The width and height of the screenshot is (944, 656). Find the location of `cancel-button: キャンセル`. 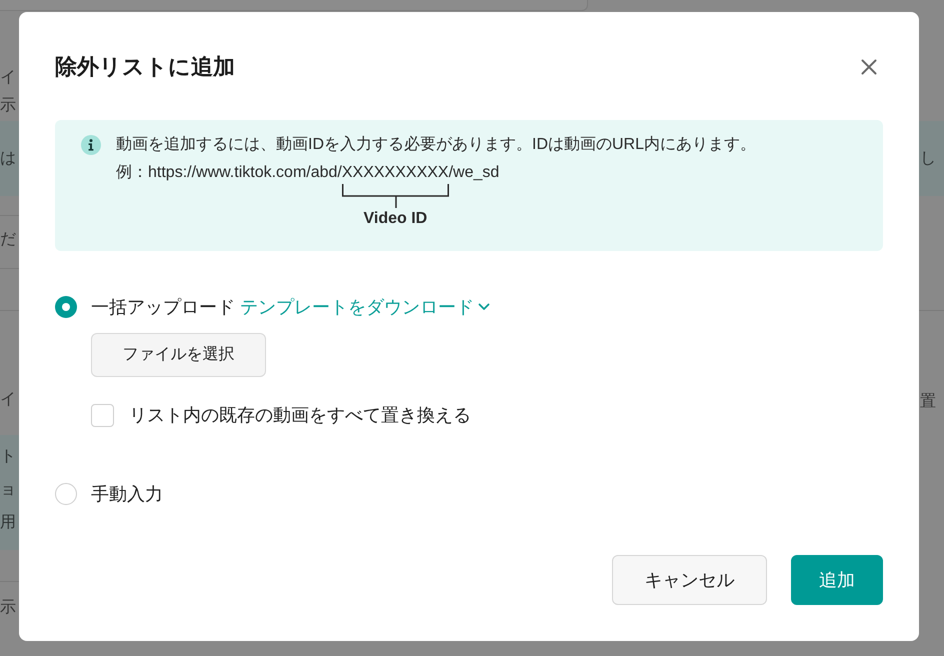

cancel-button: キャンセル is located at coordinates (689, 580).